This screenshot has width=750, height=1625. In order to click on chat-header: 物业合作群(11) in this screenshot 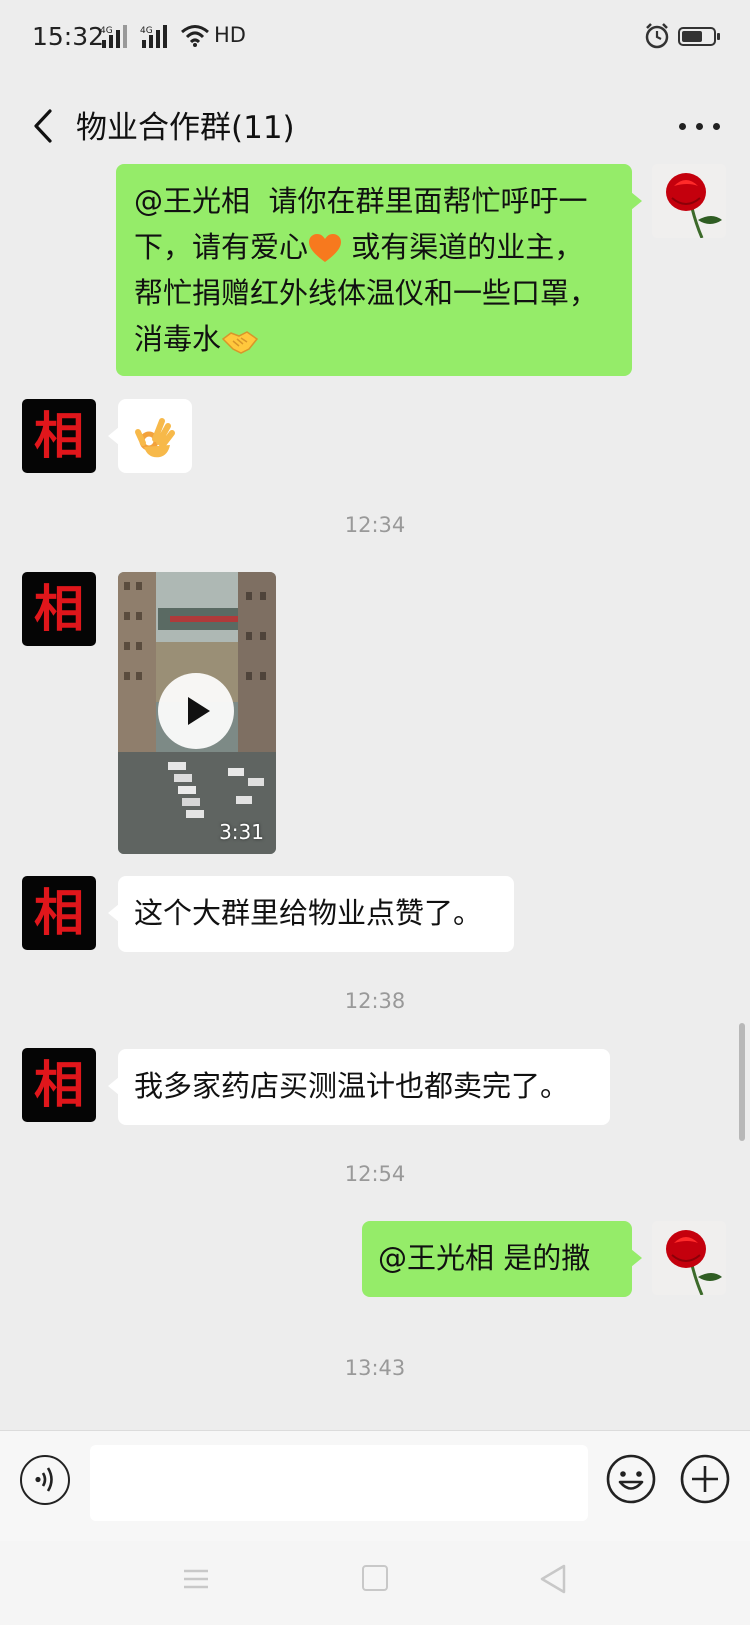, I will do `click(375, 126)`.